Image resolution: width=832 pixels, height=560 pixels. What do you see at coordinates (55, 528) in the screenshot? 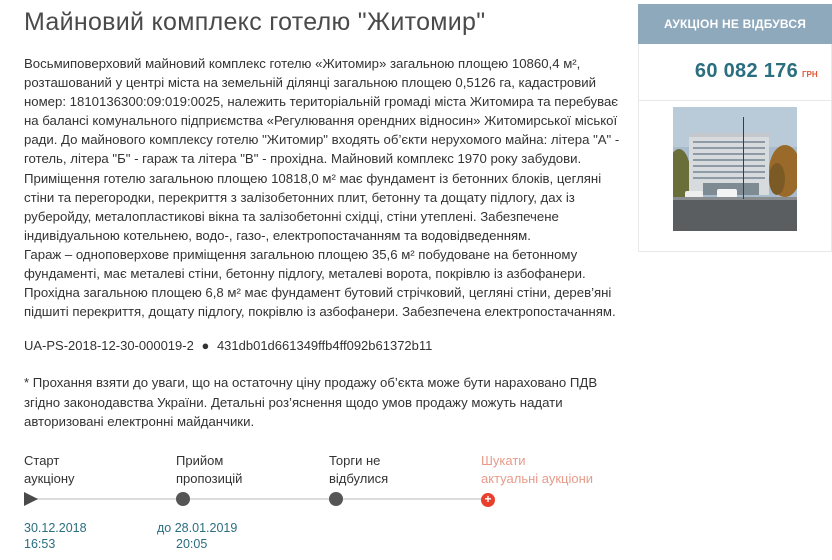
I see `timeline-date: 30.12.2018` at bounding box center [55, 528].